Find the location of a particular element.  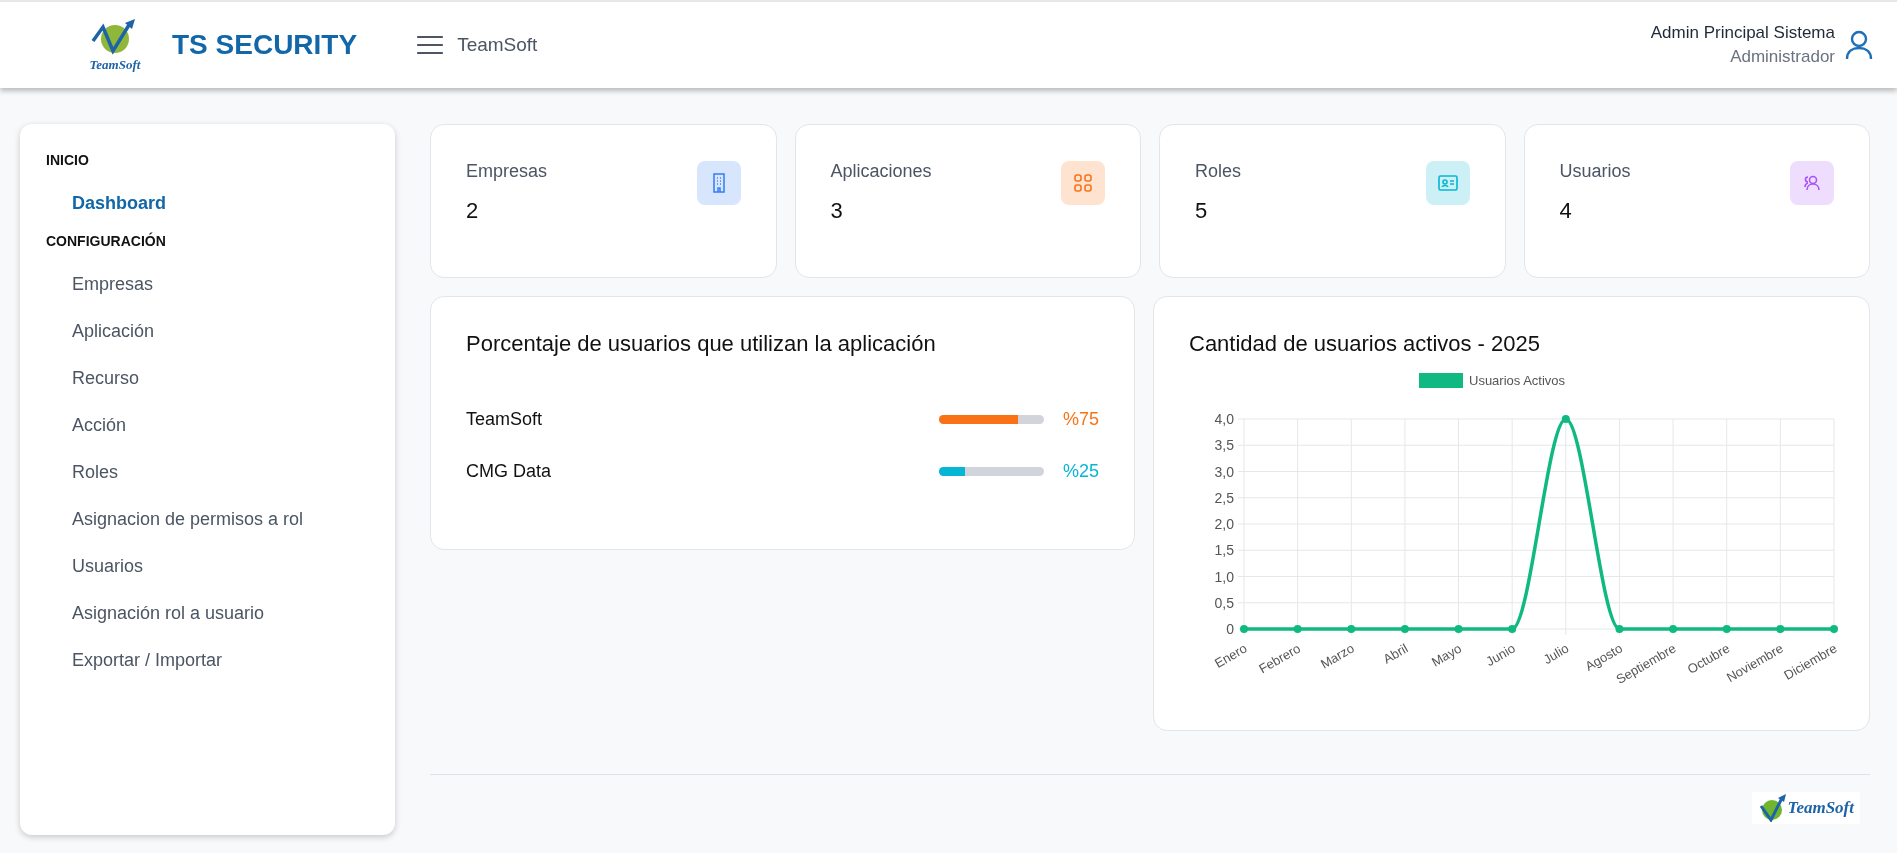

sidebar-item: Acción is located at coordinates (99, 425).